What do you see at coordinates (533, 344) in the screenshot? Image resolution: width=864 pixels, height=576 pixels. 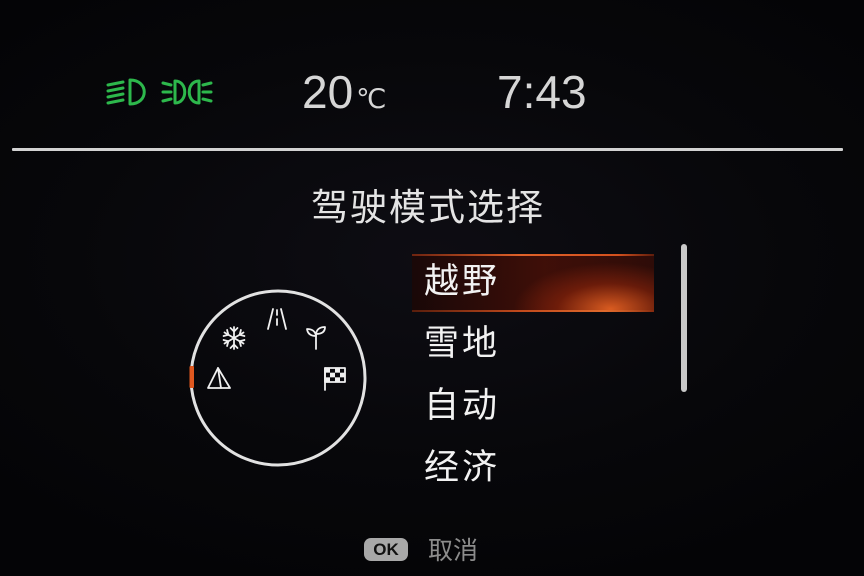 I see `menu-item-snow: 雪地` at bounding box center [533, 344].